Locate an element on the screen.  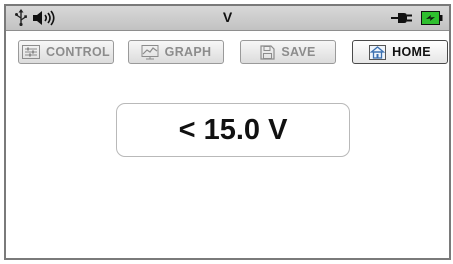
floppy-disk-icon is located at coordinates (267, 52).